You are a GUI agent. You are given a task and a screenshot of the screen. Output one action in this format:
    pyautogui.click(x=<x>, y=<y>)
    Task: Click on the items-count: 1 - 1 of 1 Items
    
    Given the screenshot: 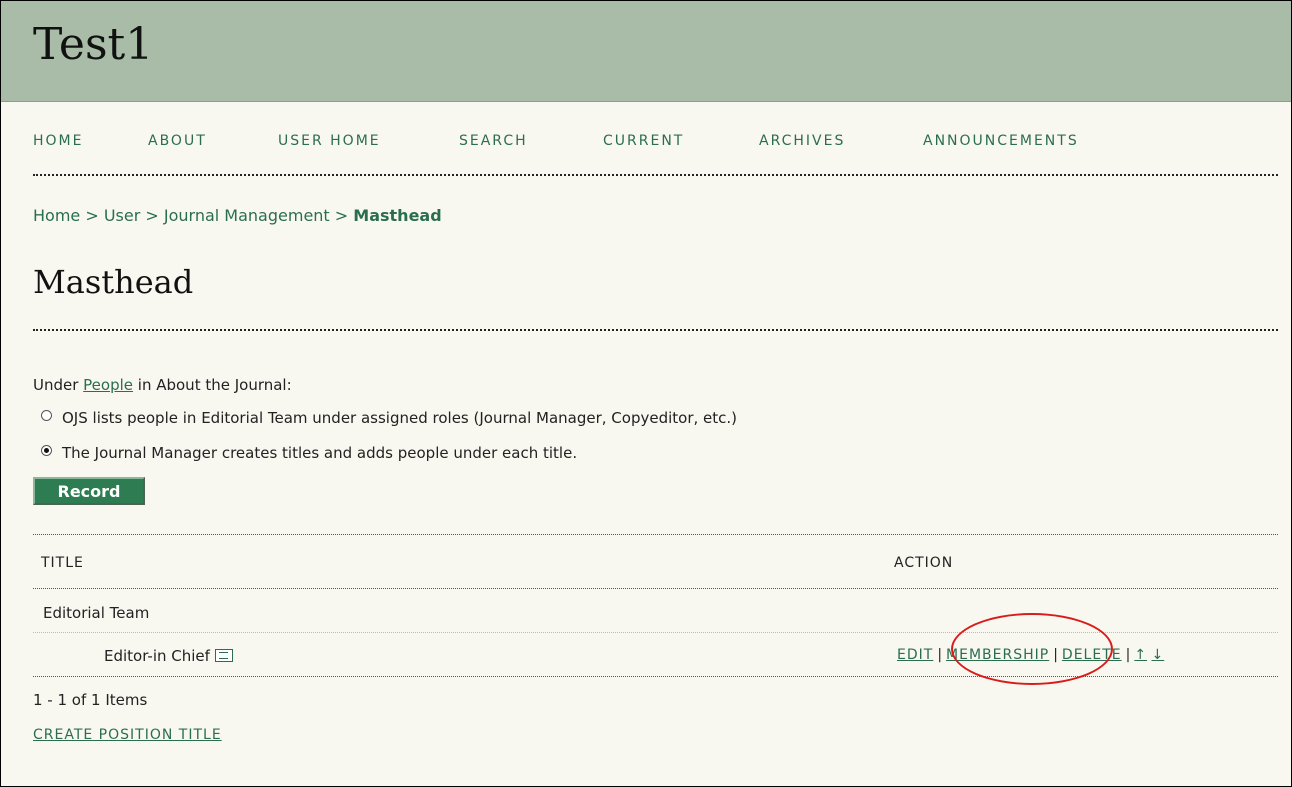 What is the action you would take?
    pyautogui.click(x=90, y=700)
    